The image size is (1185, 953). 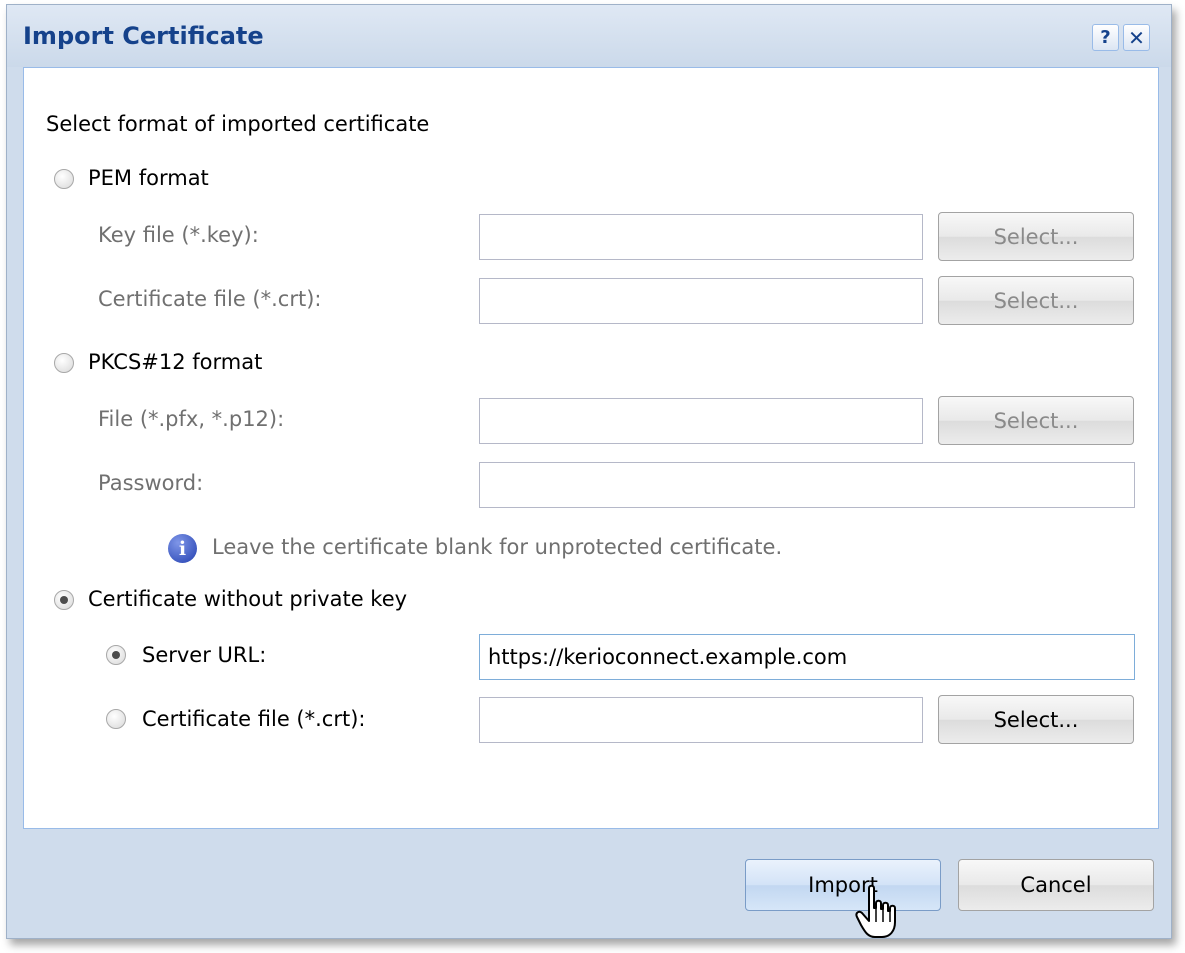 I want to click on no-private-key-radio, so click(x=64, y=600).